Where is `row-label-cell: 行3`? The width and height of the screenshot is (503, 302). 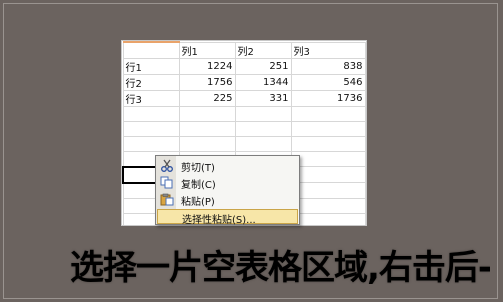
row-label-cell: 行3 is located at coordinates (151, 98).